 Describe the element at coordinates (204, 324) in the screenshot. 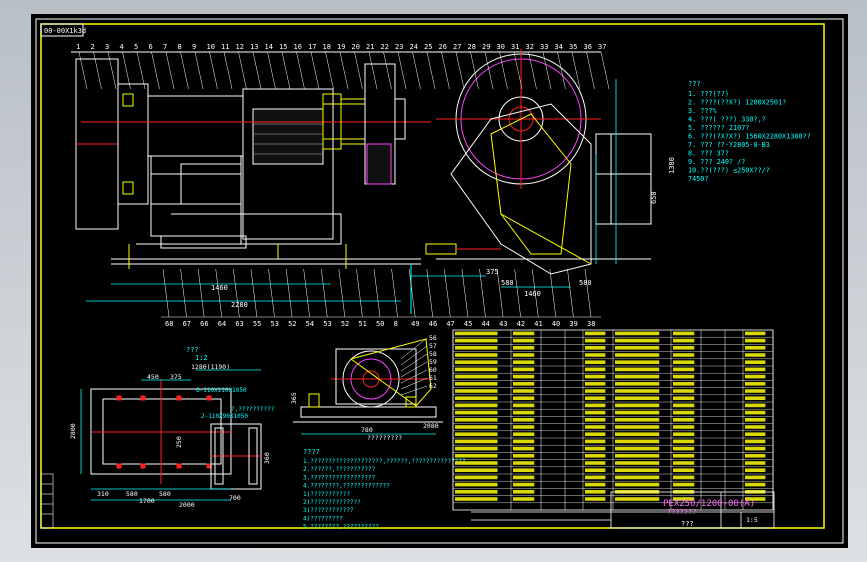

I see `bottom-callout-66: 66` at that location.